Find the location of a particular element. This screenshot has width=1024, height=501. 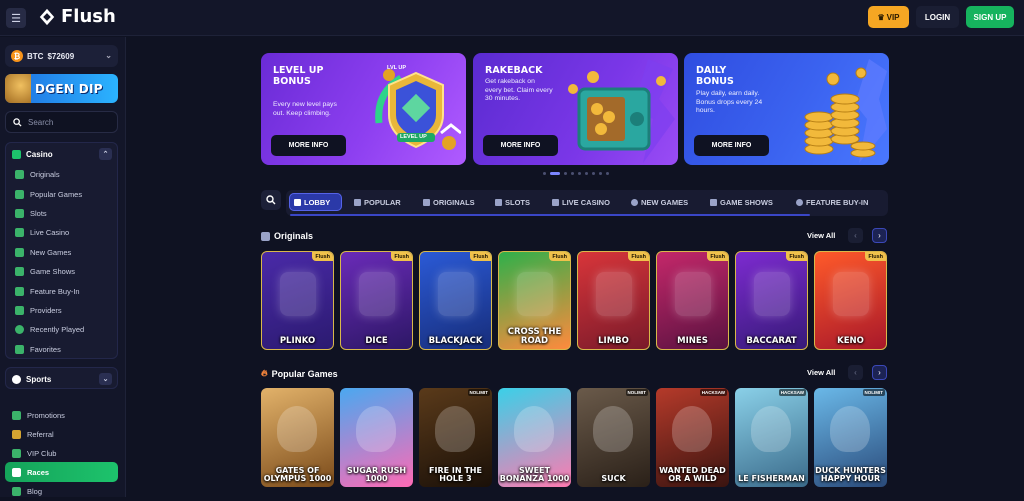

crown-icon: ♛ is located at coordinates (881, 17).